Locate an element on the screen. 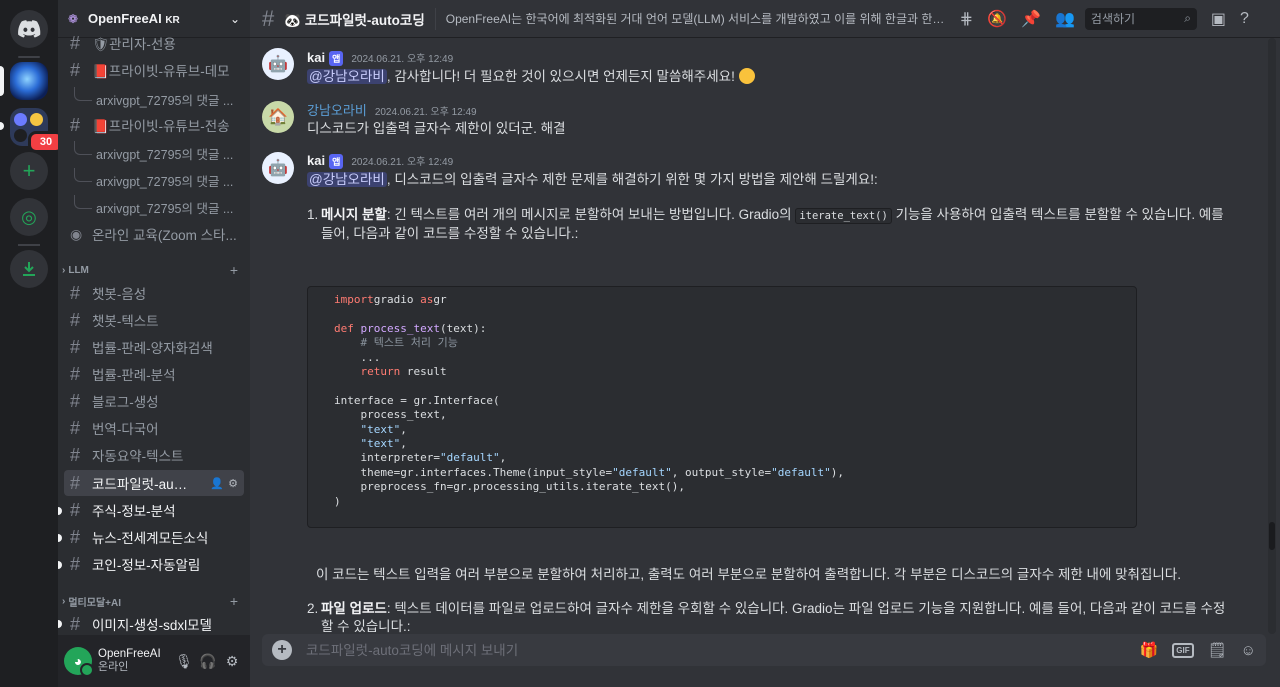  channel-item-active: #코드파일럿-auto코딩👤⚙ is located at coordinates (154, 483).